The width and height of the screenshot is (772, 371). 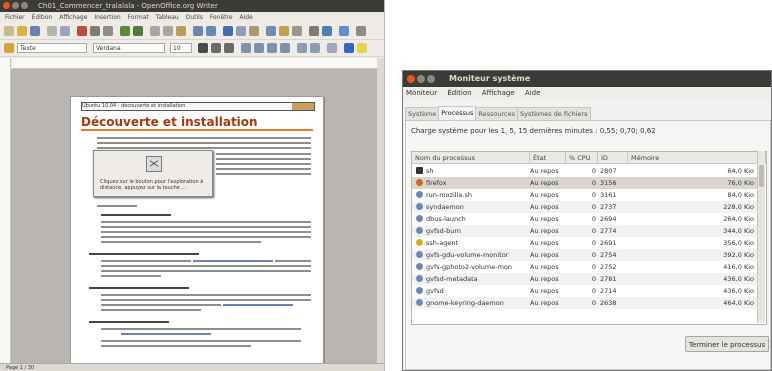 What do you see at coordinates (271, 31) in the screenshot?
I see `find-replace-icon` at bounding box center [271, 31].